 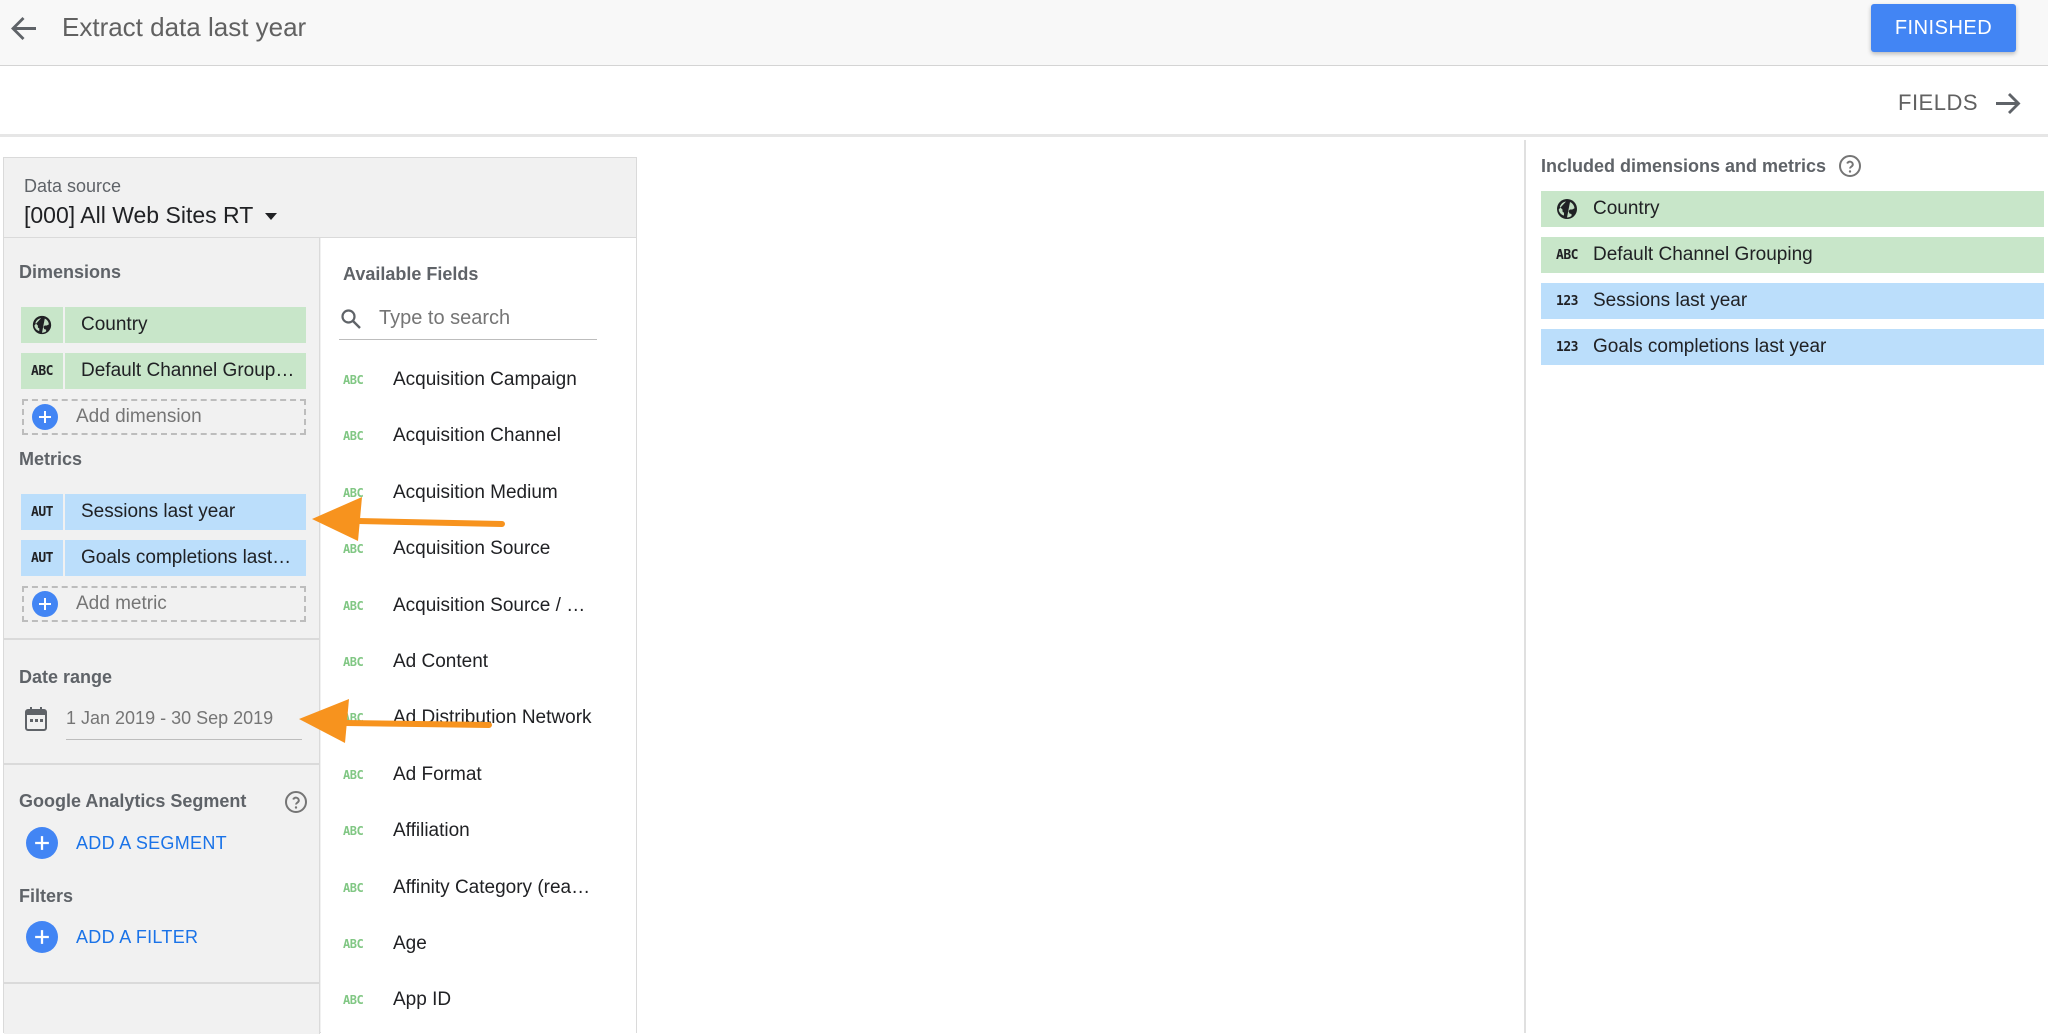 I want to click on top-bar: Extract data last year FINISHED, so click(x=1024, y=33).